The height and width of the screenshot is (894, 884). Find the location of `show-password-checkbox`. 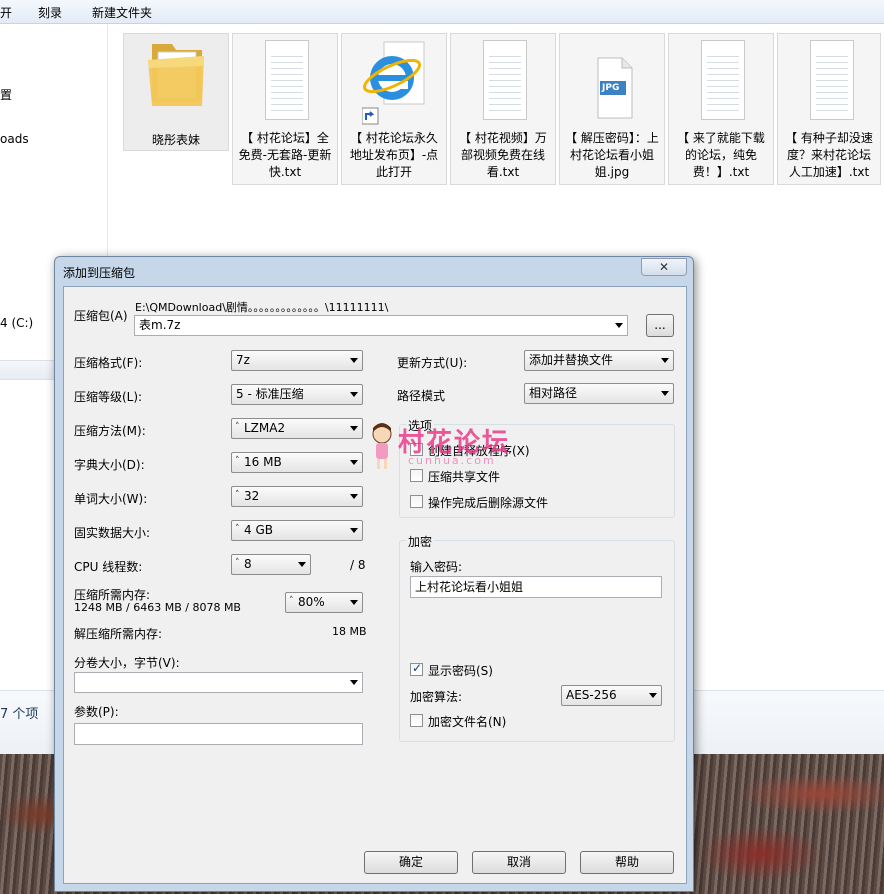

show-password-checkbox is located at coordinates (416, 668).